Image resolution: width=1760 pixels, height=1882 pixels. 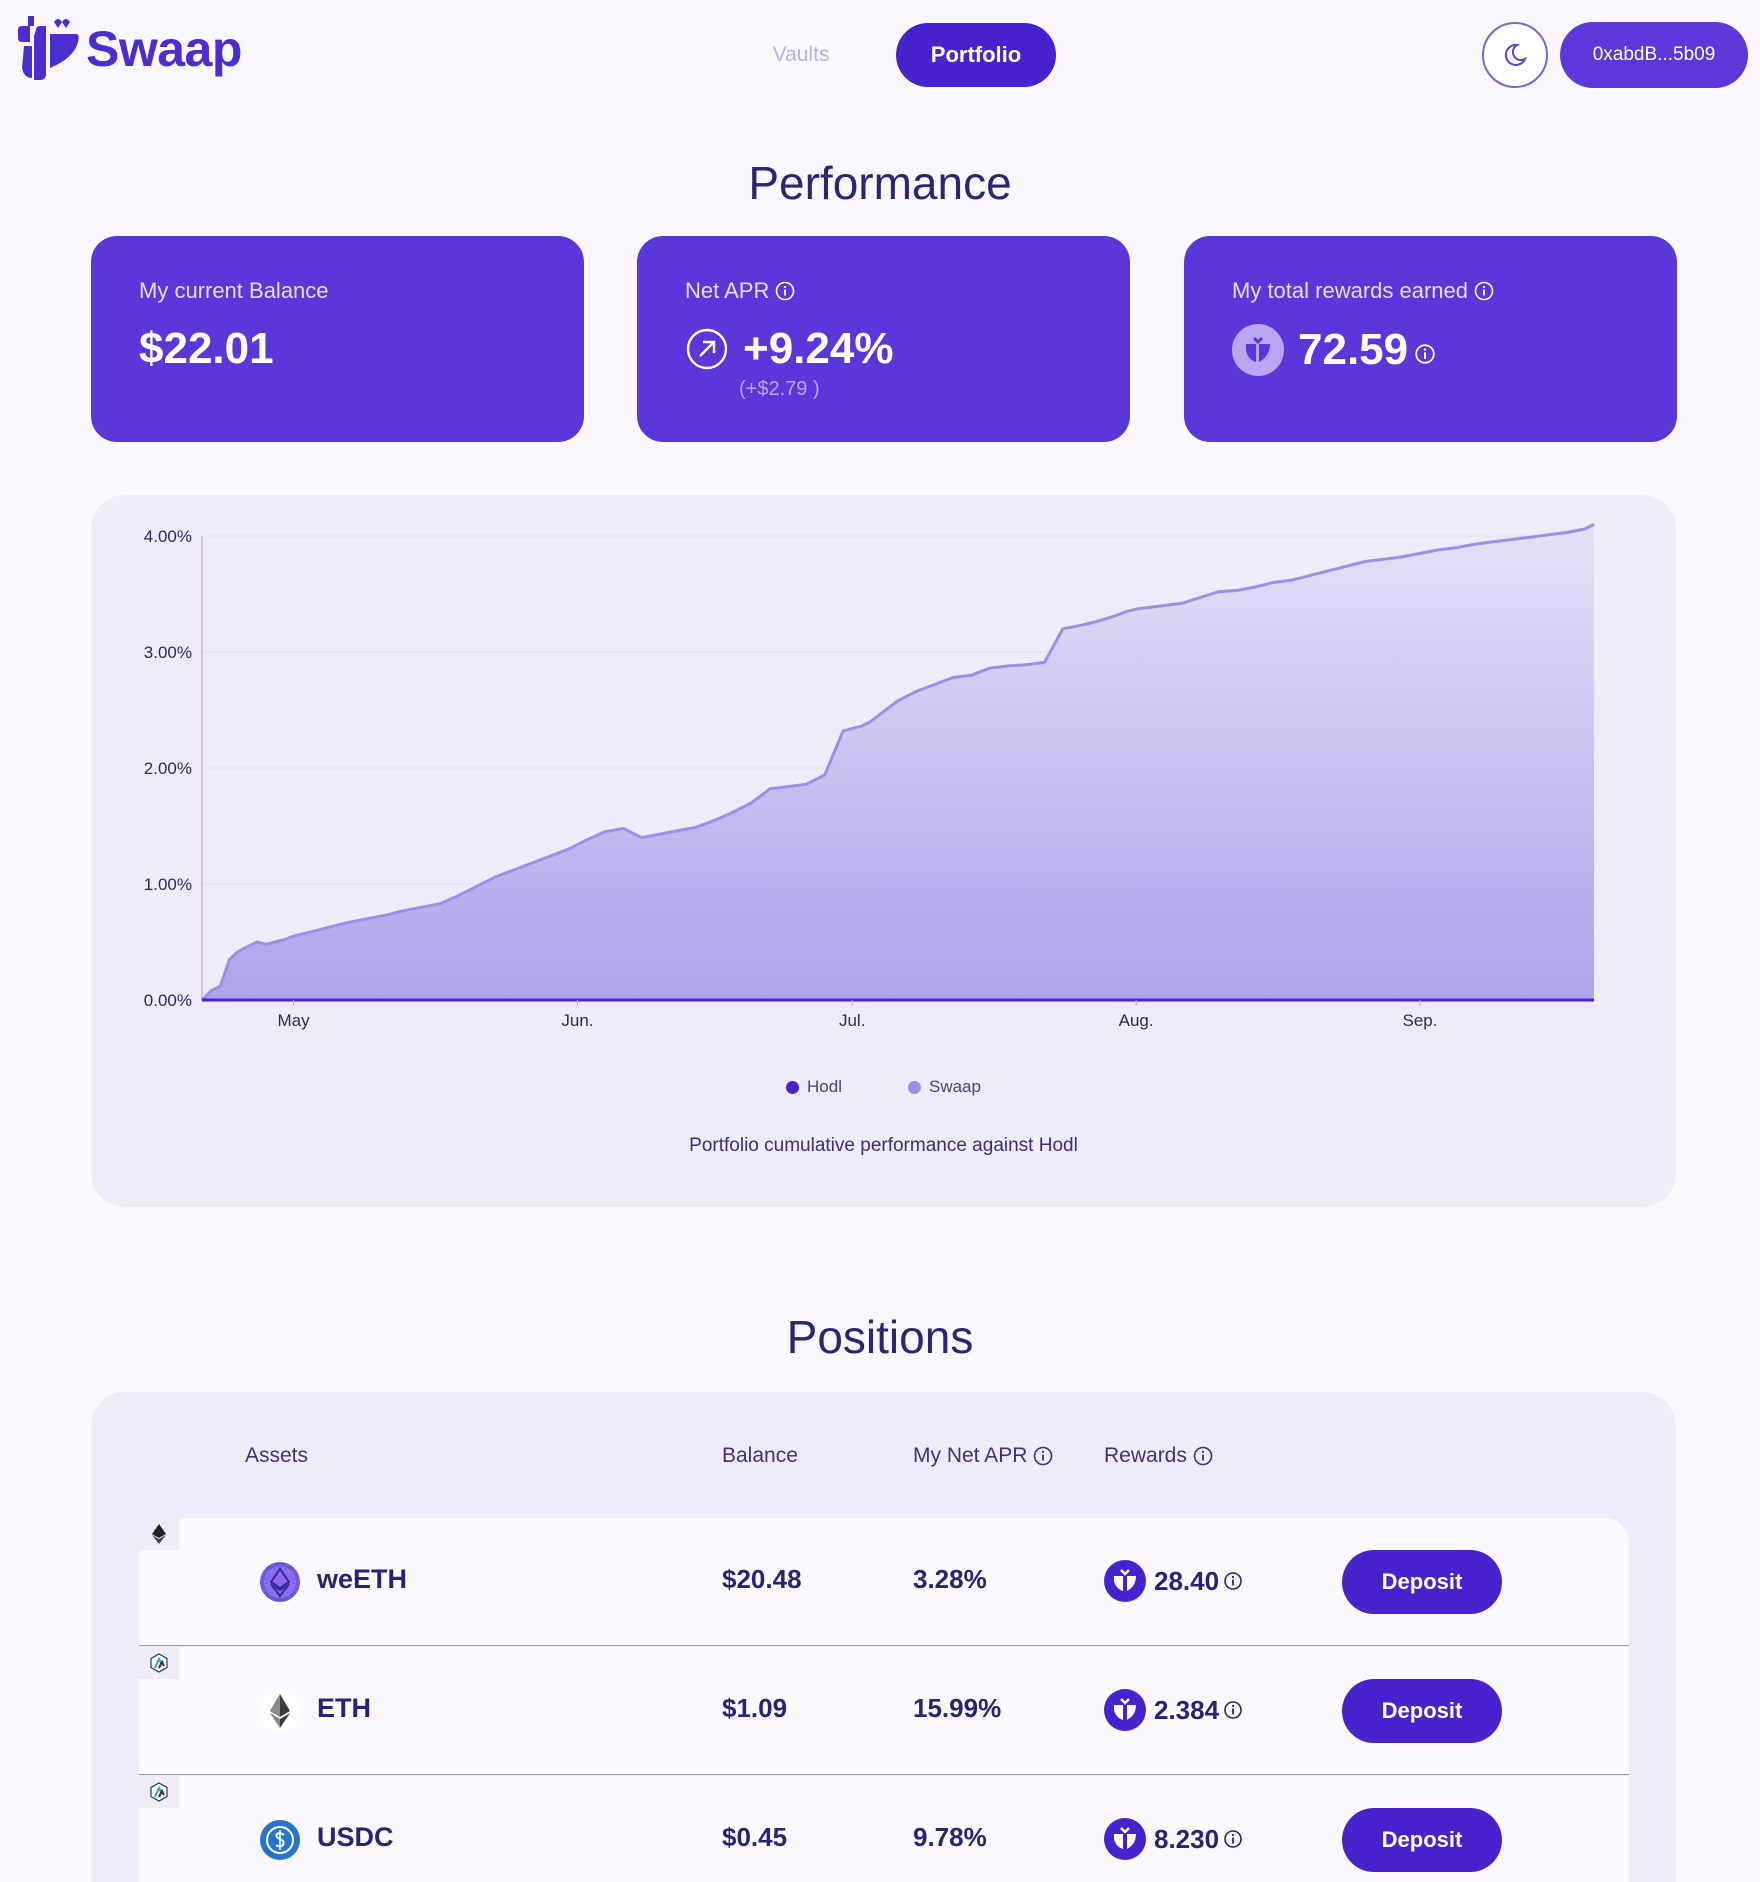 I want to click on net-apr-label-row: Net APR, so click(x=740, y=291).